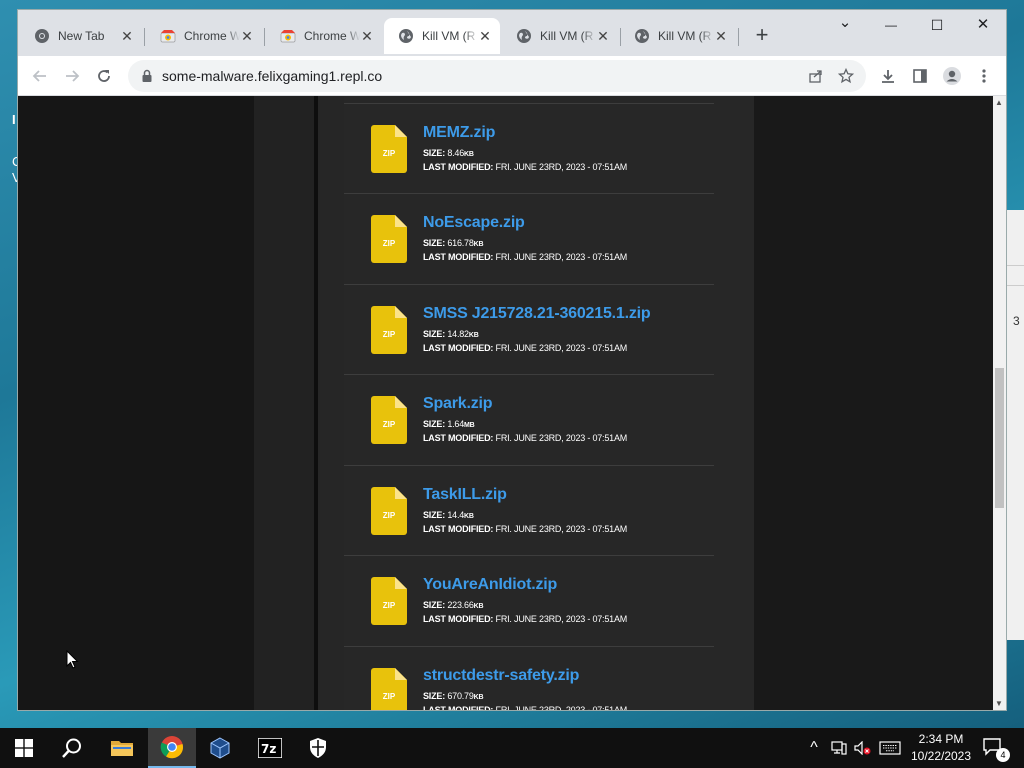 The width and height of the screenshot is (1024, 768). What do you see at coordinates (72, 659) in the screenshot?
I see `mouse-cursor-icon` at bounding box center [72, 659].